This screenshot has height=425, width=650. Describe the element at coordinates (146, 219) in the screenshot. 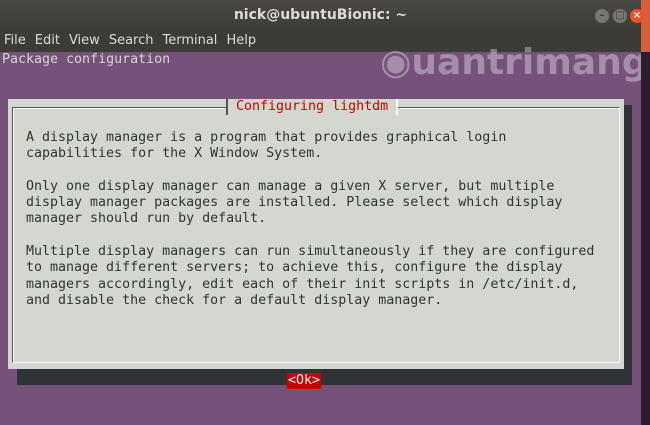

I see `message-line: manager should run by default.` at that location.